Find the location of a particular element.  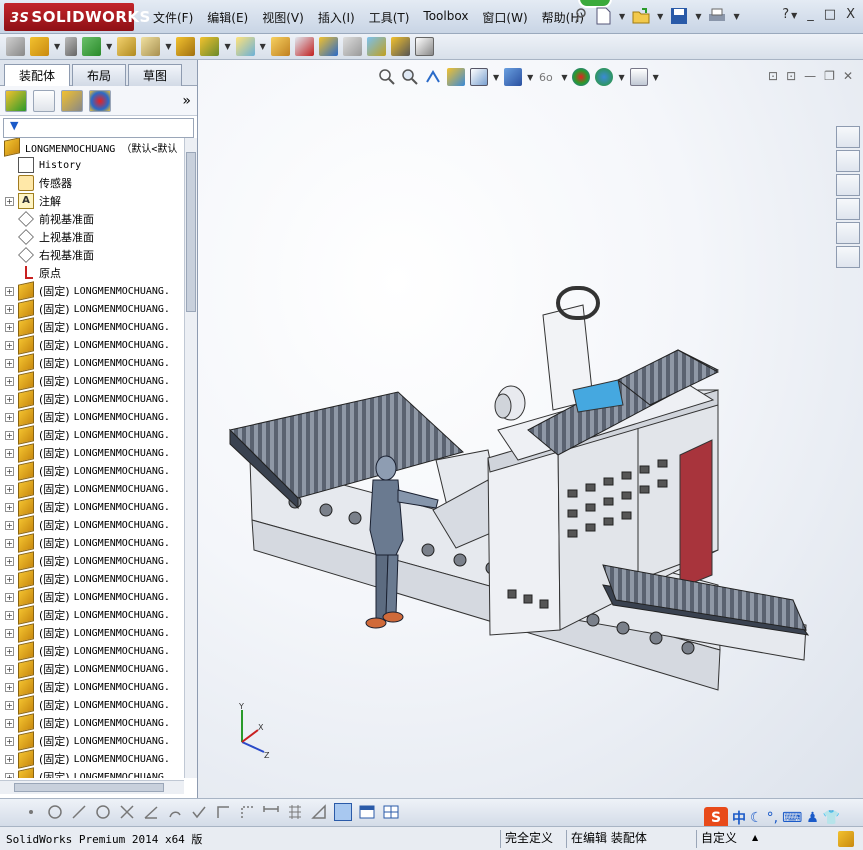

3d-box-icon is located at coordinates (343, 812).